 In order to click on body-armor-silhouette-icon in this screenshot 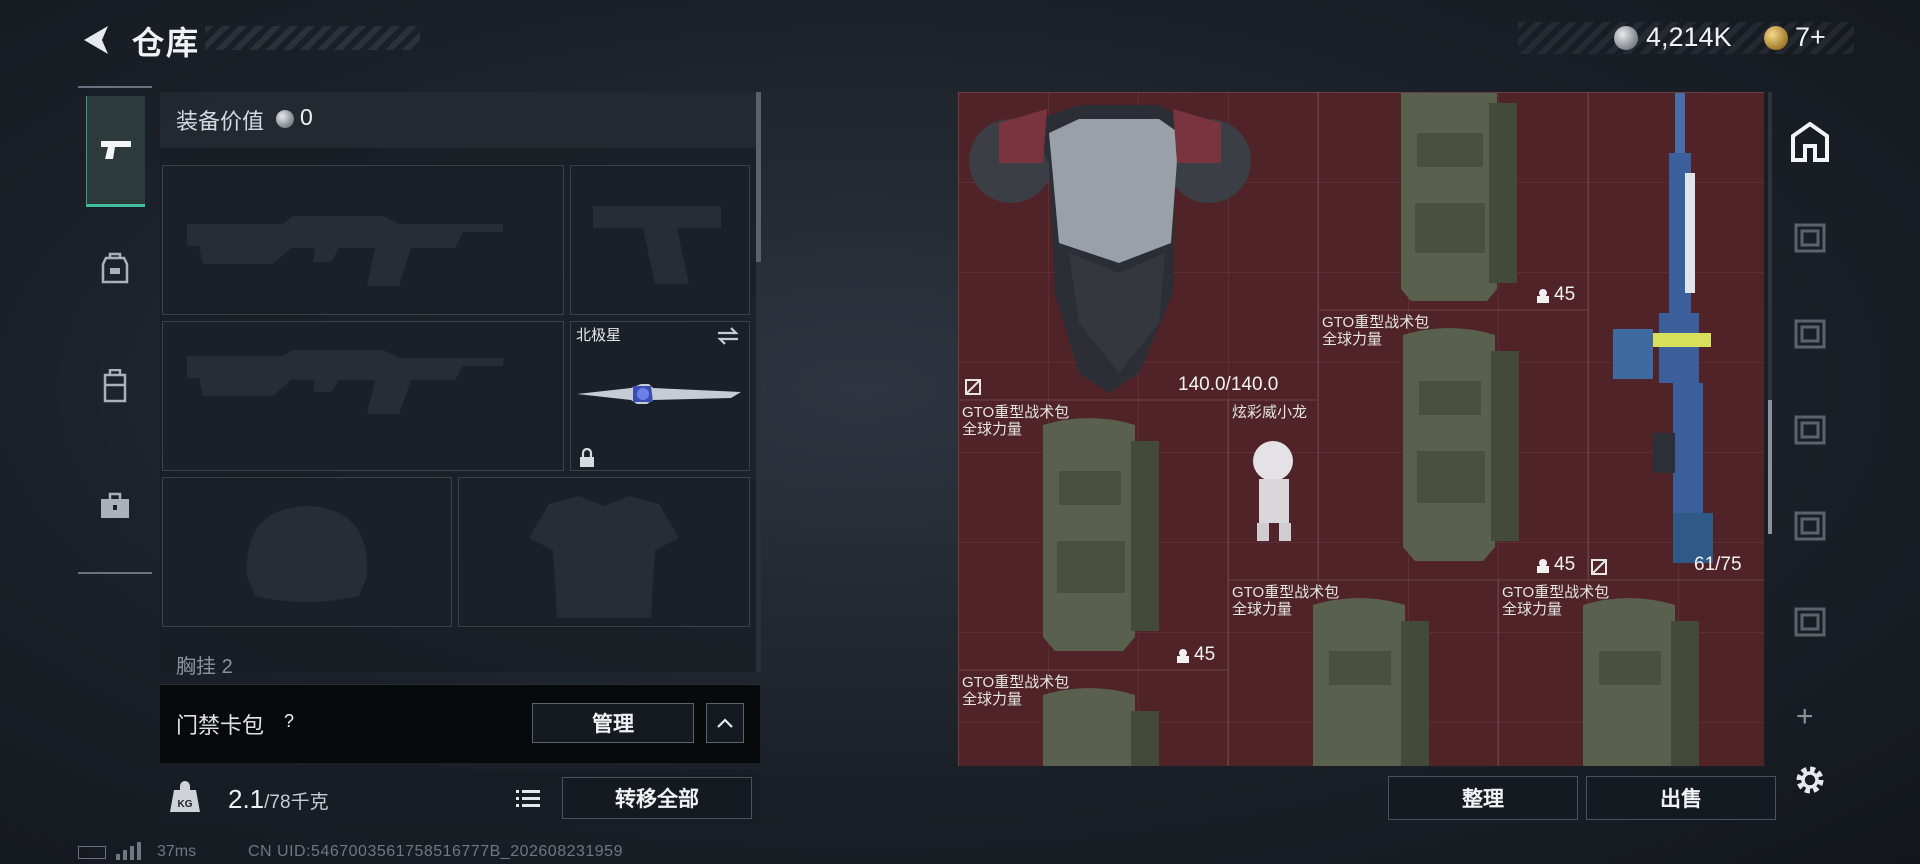, I will do `click(604, 557)`.